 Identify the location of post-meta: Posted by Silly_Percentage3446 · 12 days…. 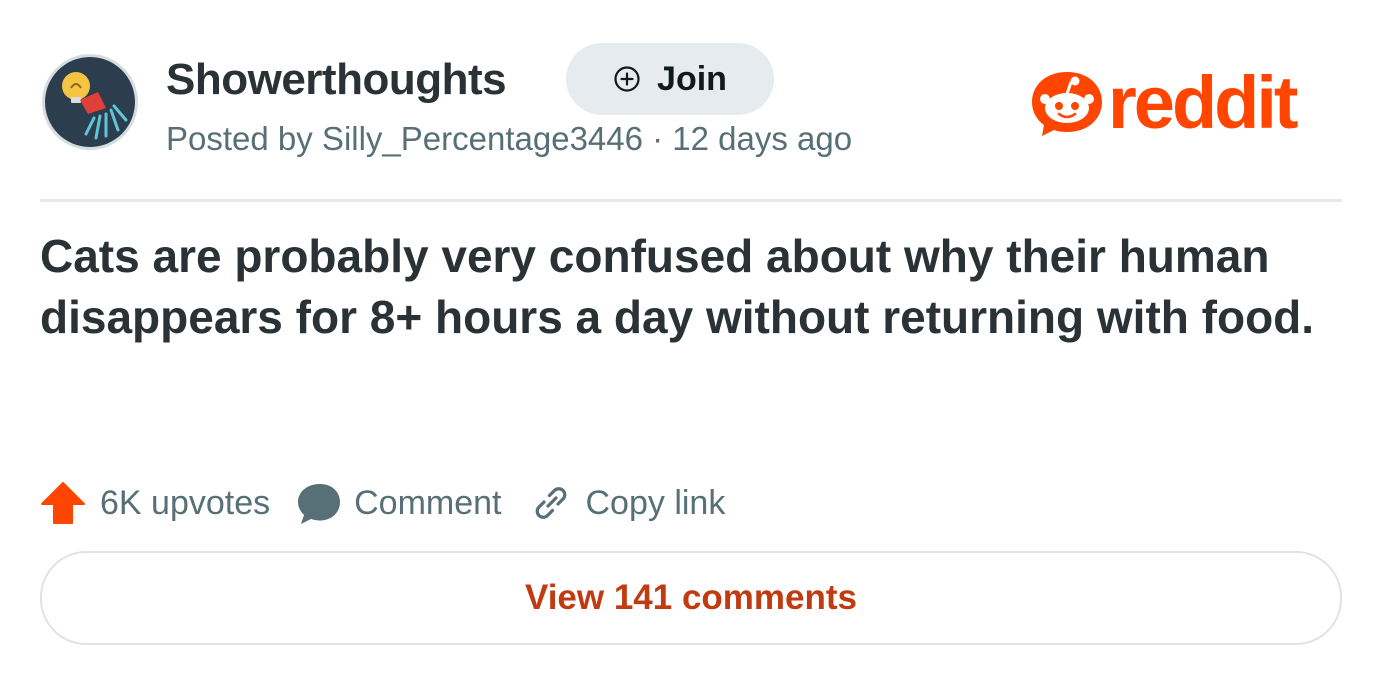
(509, 138).